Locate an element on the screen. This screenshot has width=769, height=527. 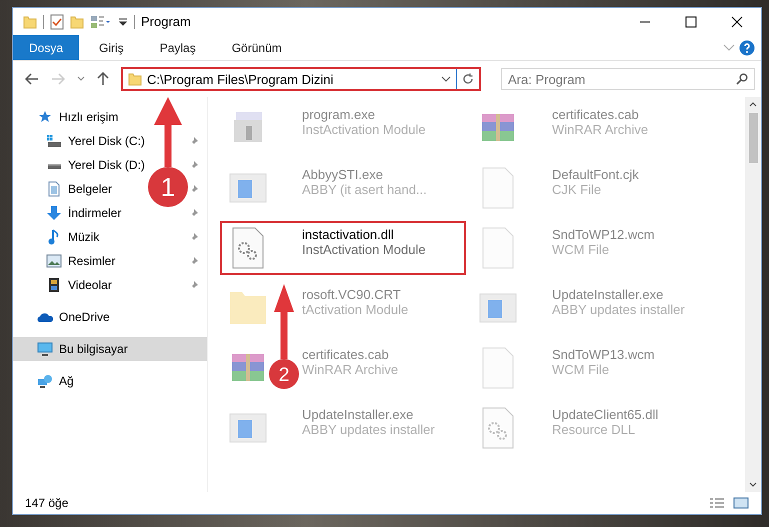
film-icon is located at coordinates (54, 285).